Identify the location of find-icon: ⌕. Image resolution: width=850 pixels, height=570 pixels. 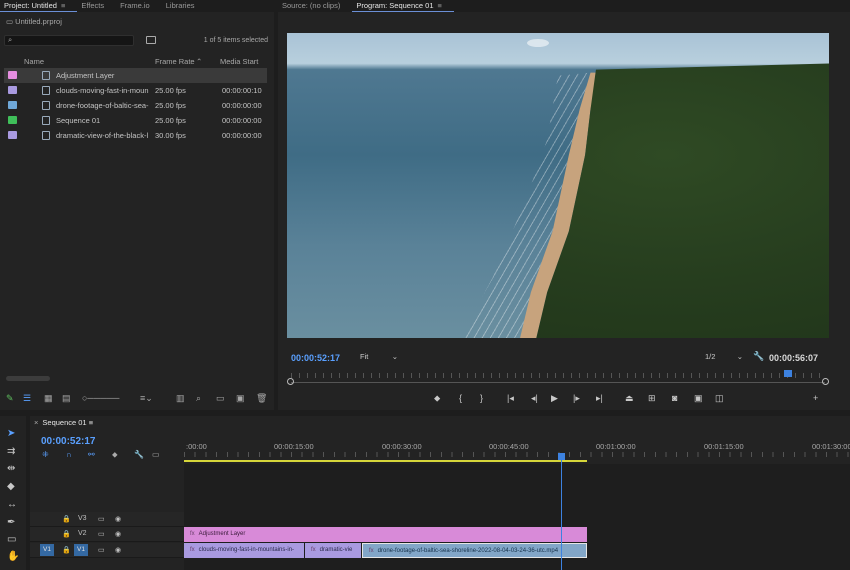
(198, 398).